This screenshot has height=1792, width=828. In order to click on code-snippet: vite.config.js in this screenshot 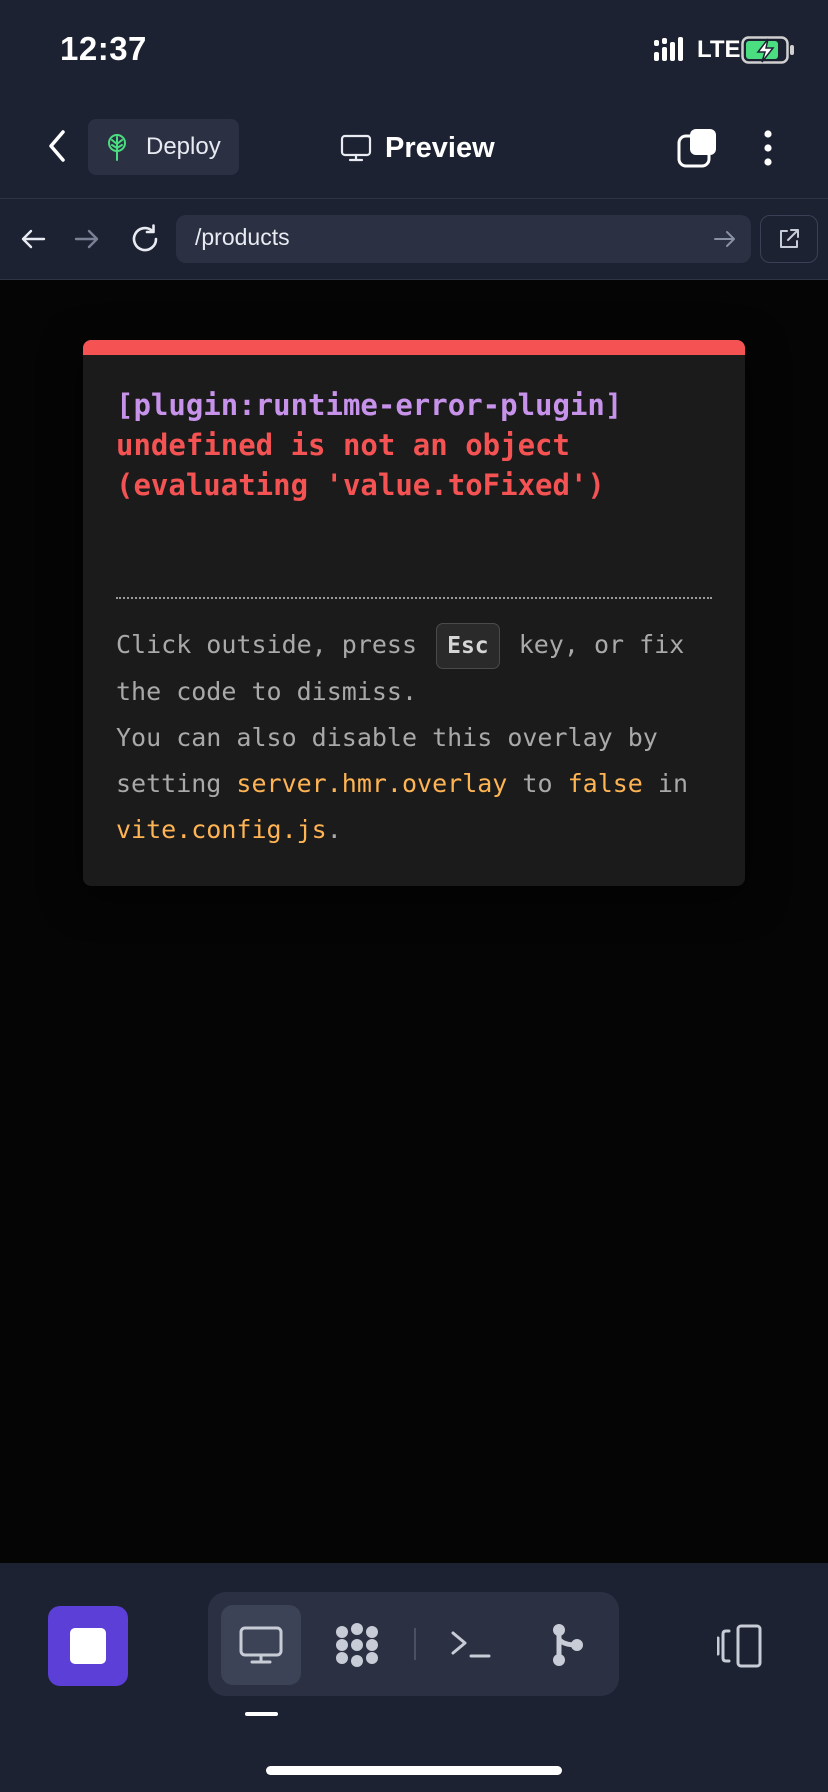, I will do `click(221, 829)`.